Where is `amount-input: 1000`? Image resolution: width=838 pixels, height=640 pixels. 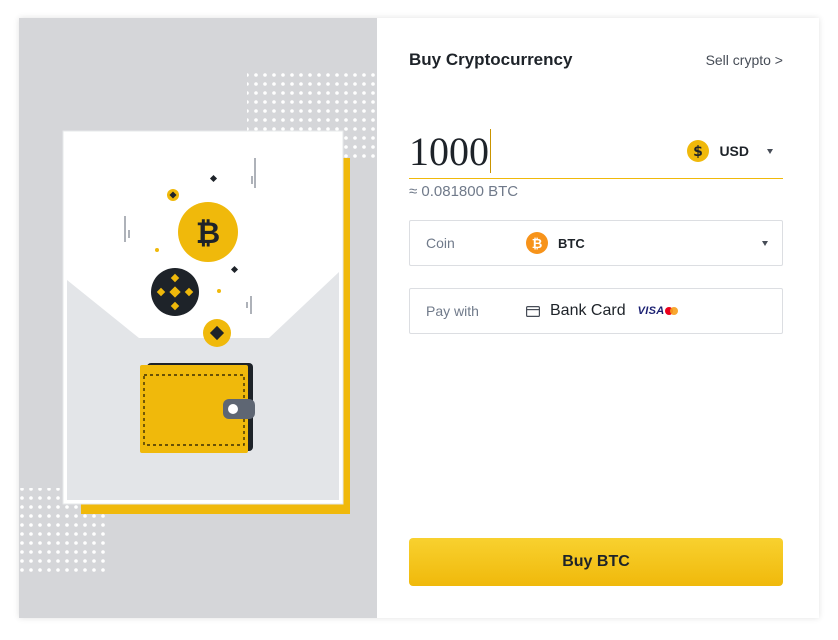
amount-input: 1000 is located at coordinates (450, 151).